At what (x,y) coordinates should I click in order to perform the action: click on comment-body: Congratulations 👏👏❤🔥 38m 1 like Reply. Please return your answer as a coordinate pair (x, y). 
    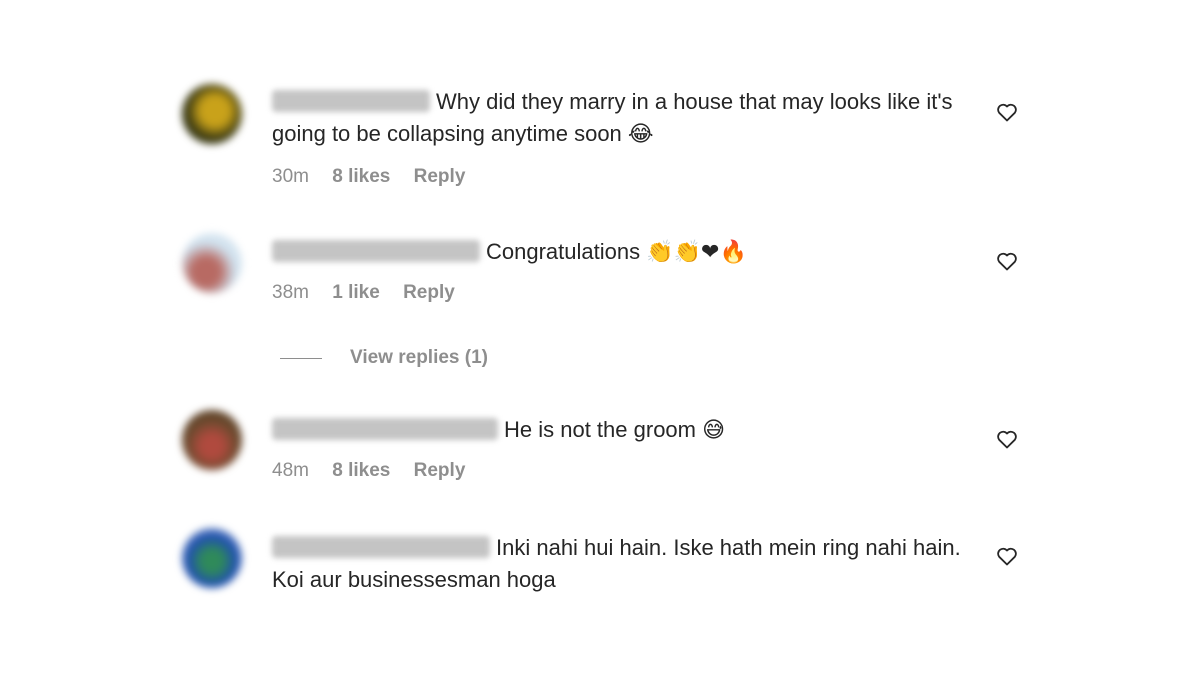
    Looking at the image, I should click on (622, 269).